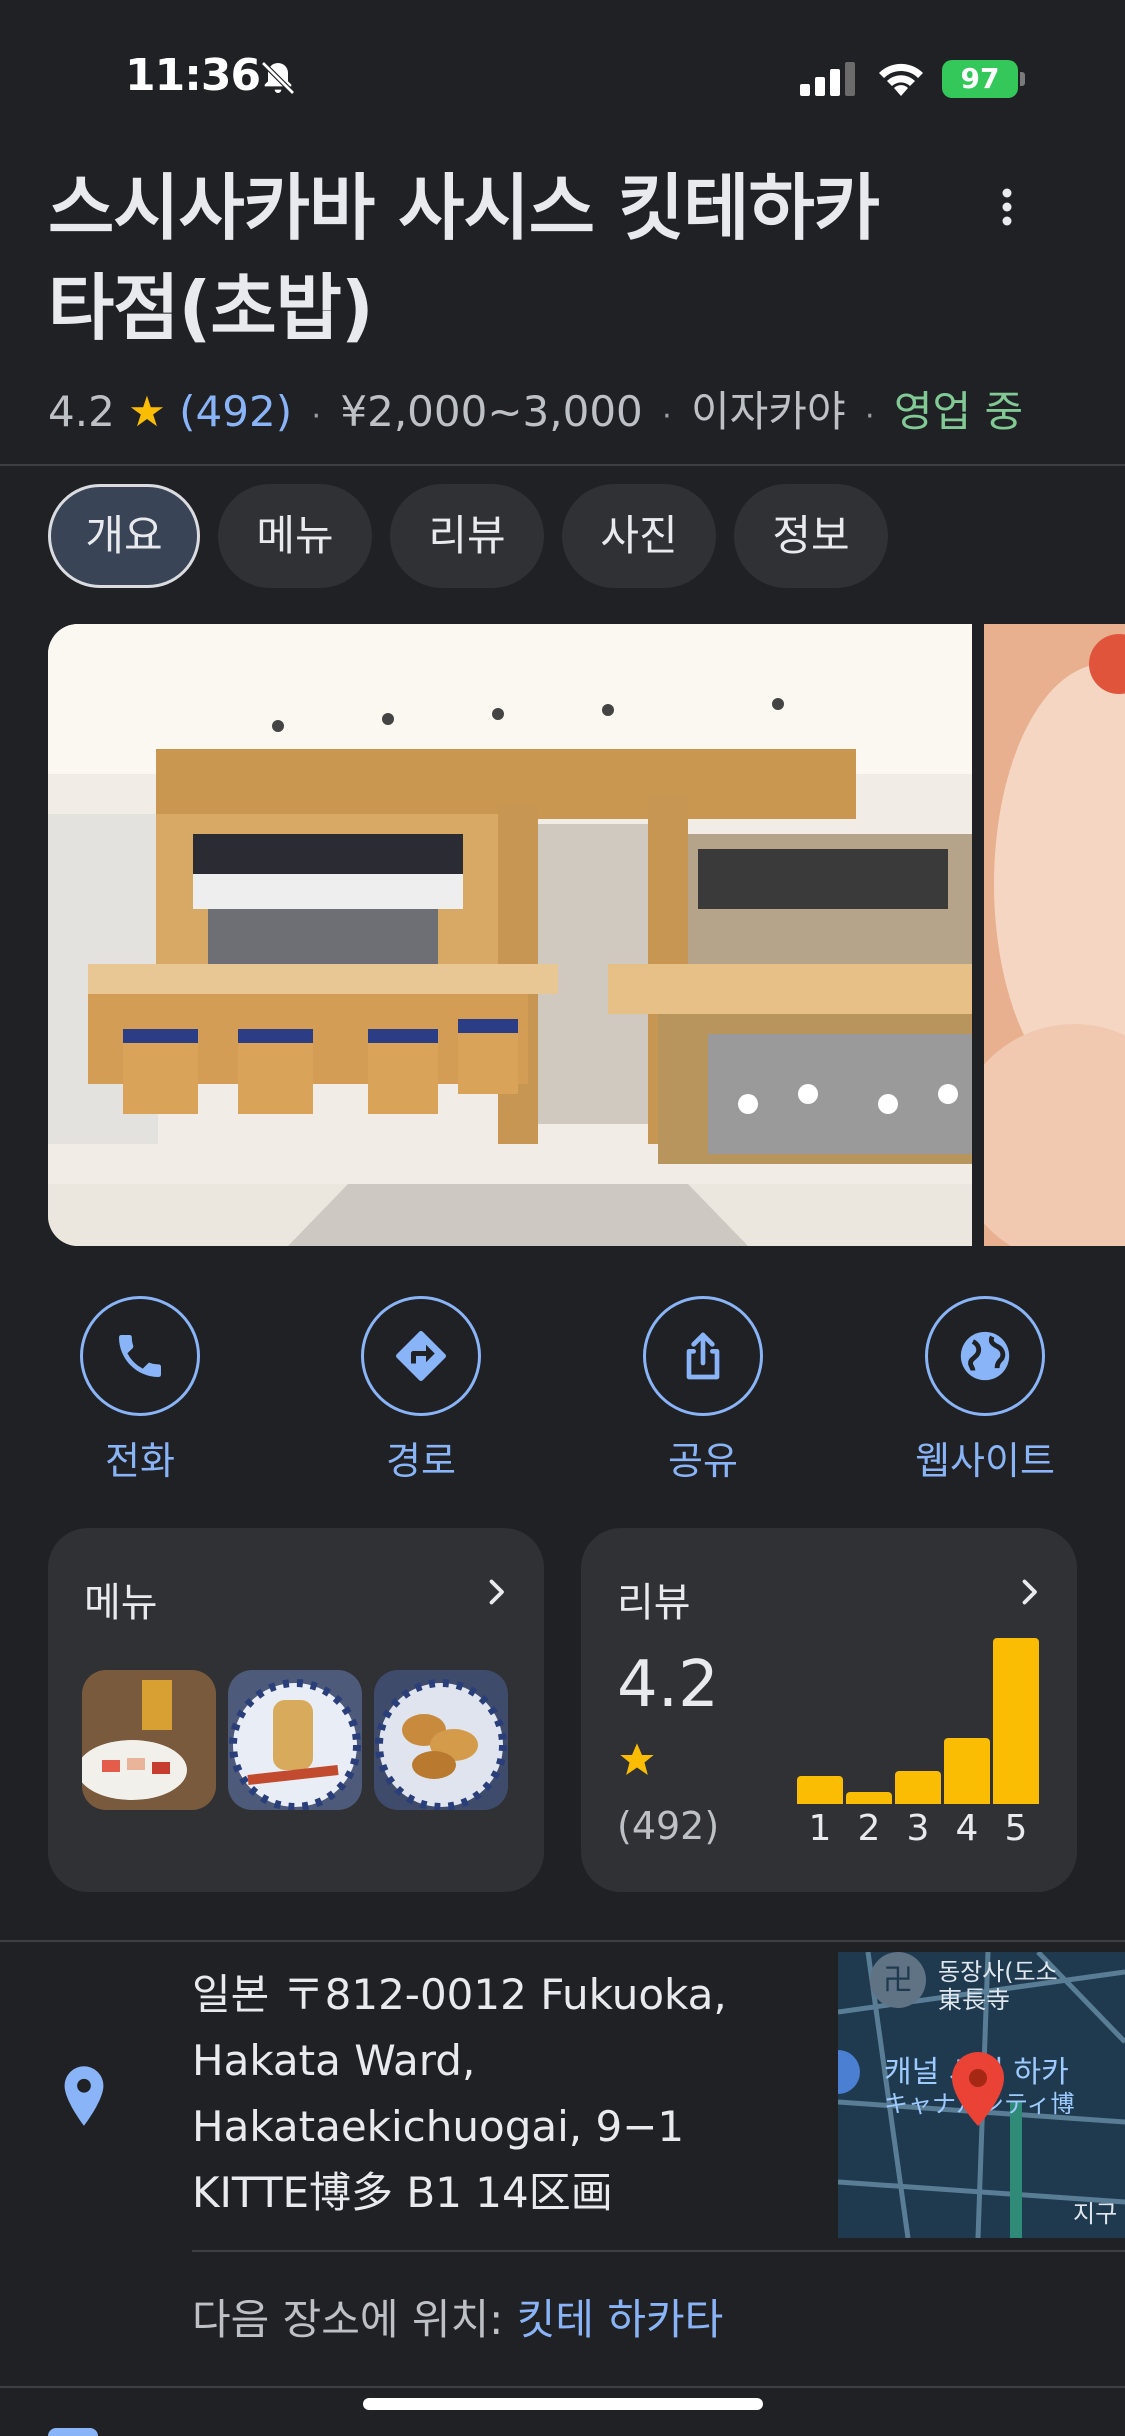  Describe the element at coordinates (211, 308) in the screenshot. I see `place-title-line2: 타점(초밥)` at that location.